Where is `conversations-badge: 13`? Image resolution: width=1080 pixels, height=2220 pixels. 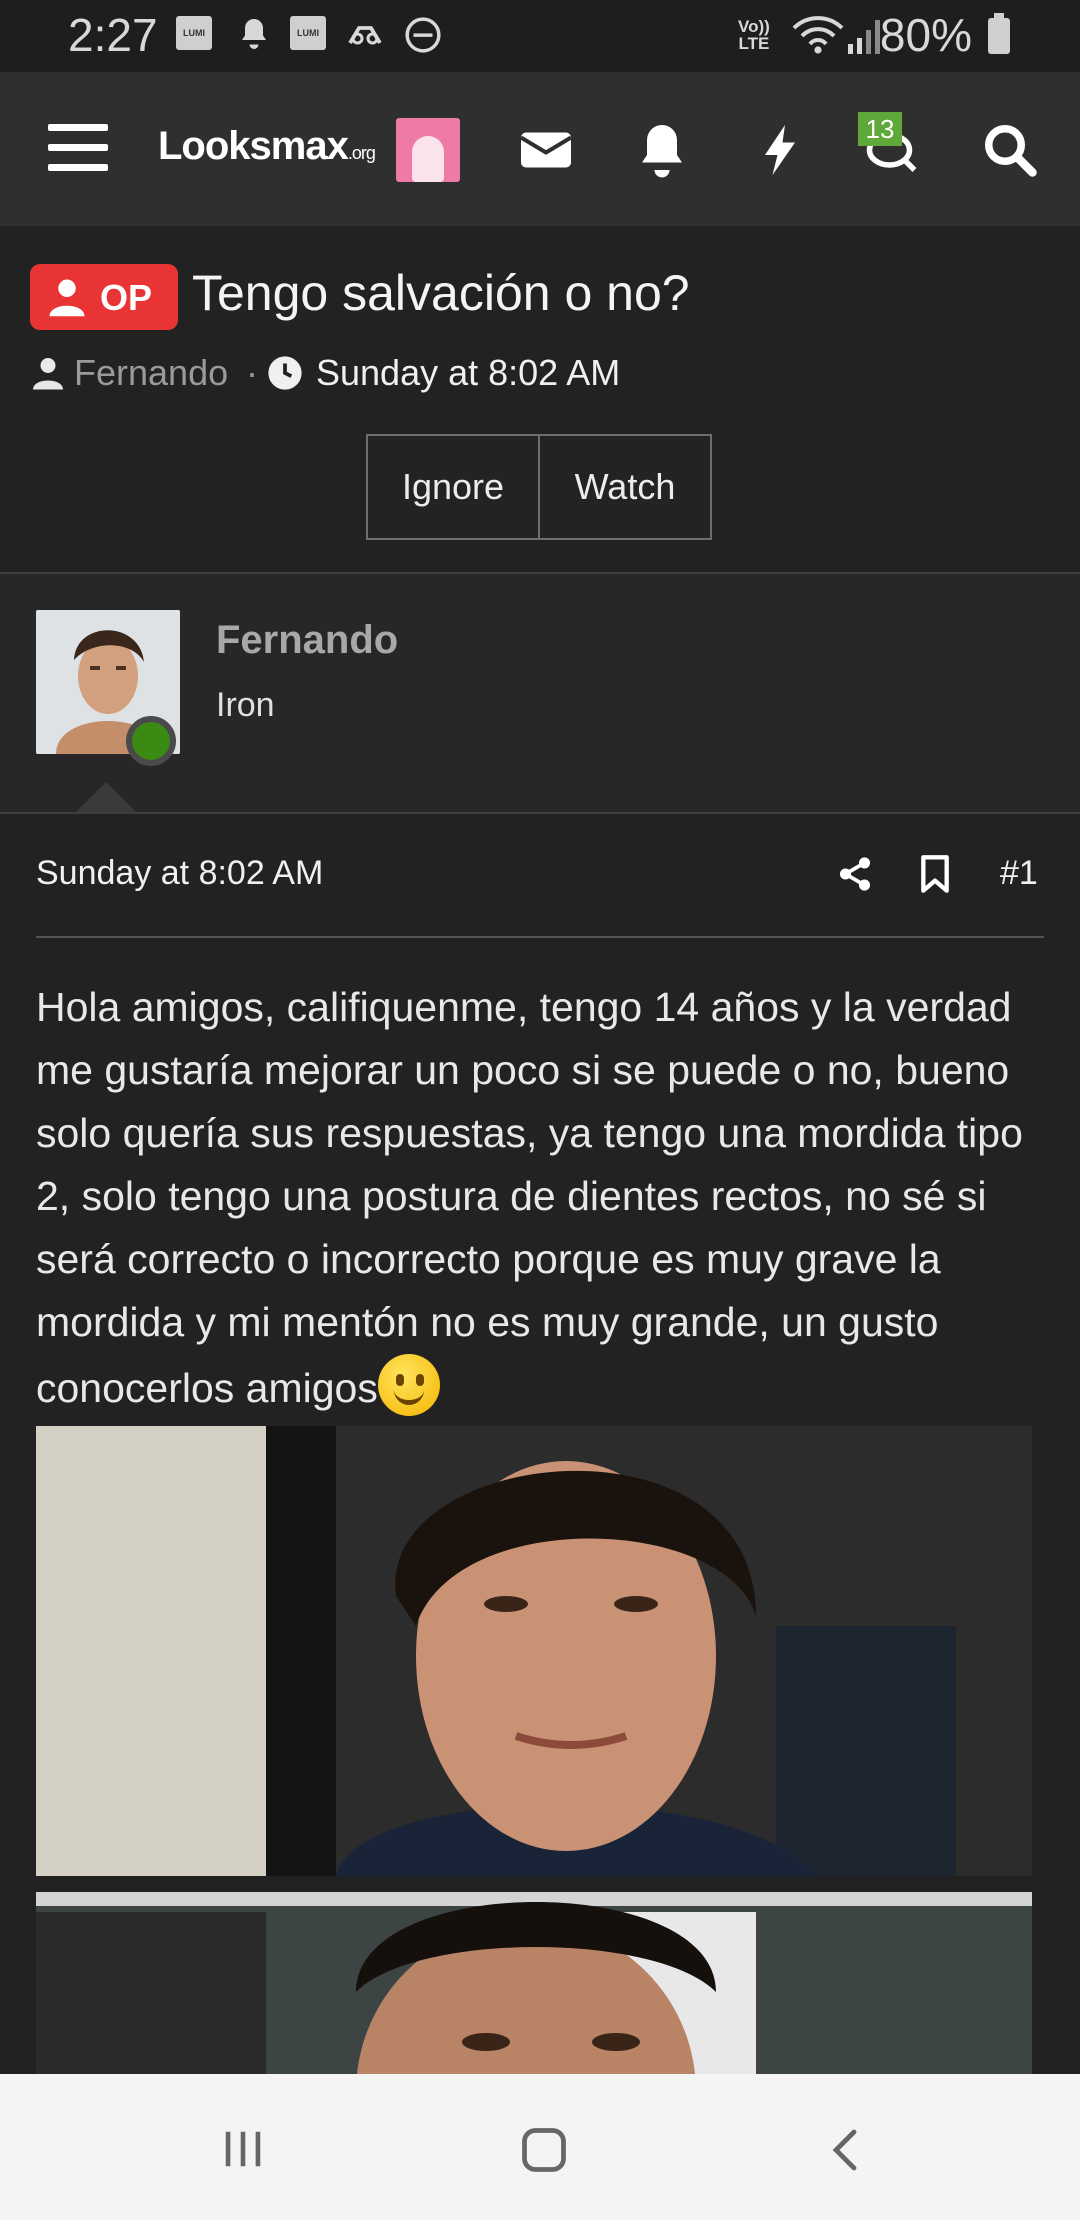
conversations-badge: 13 is located at coordinates (880, 129).